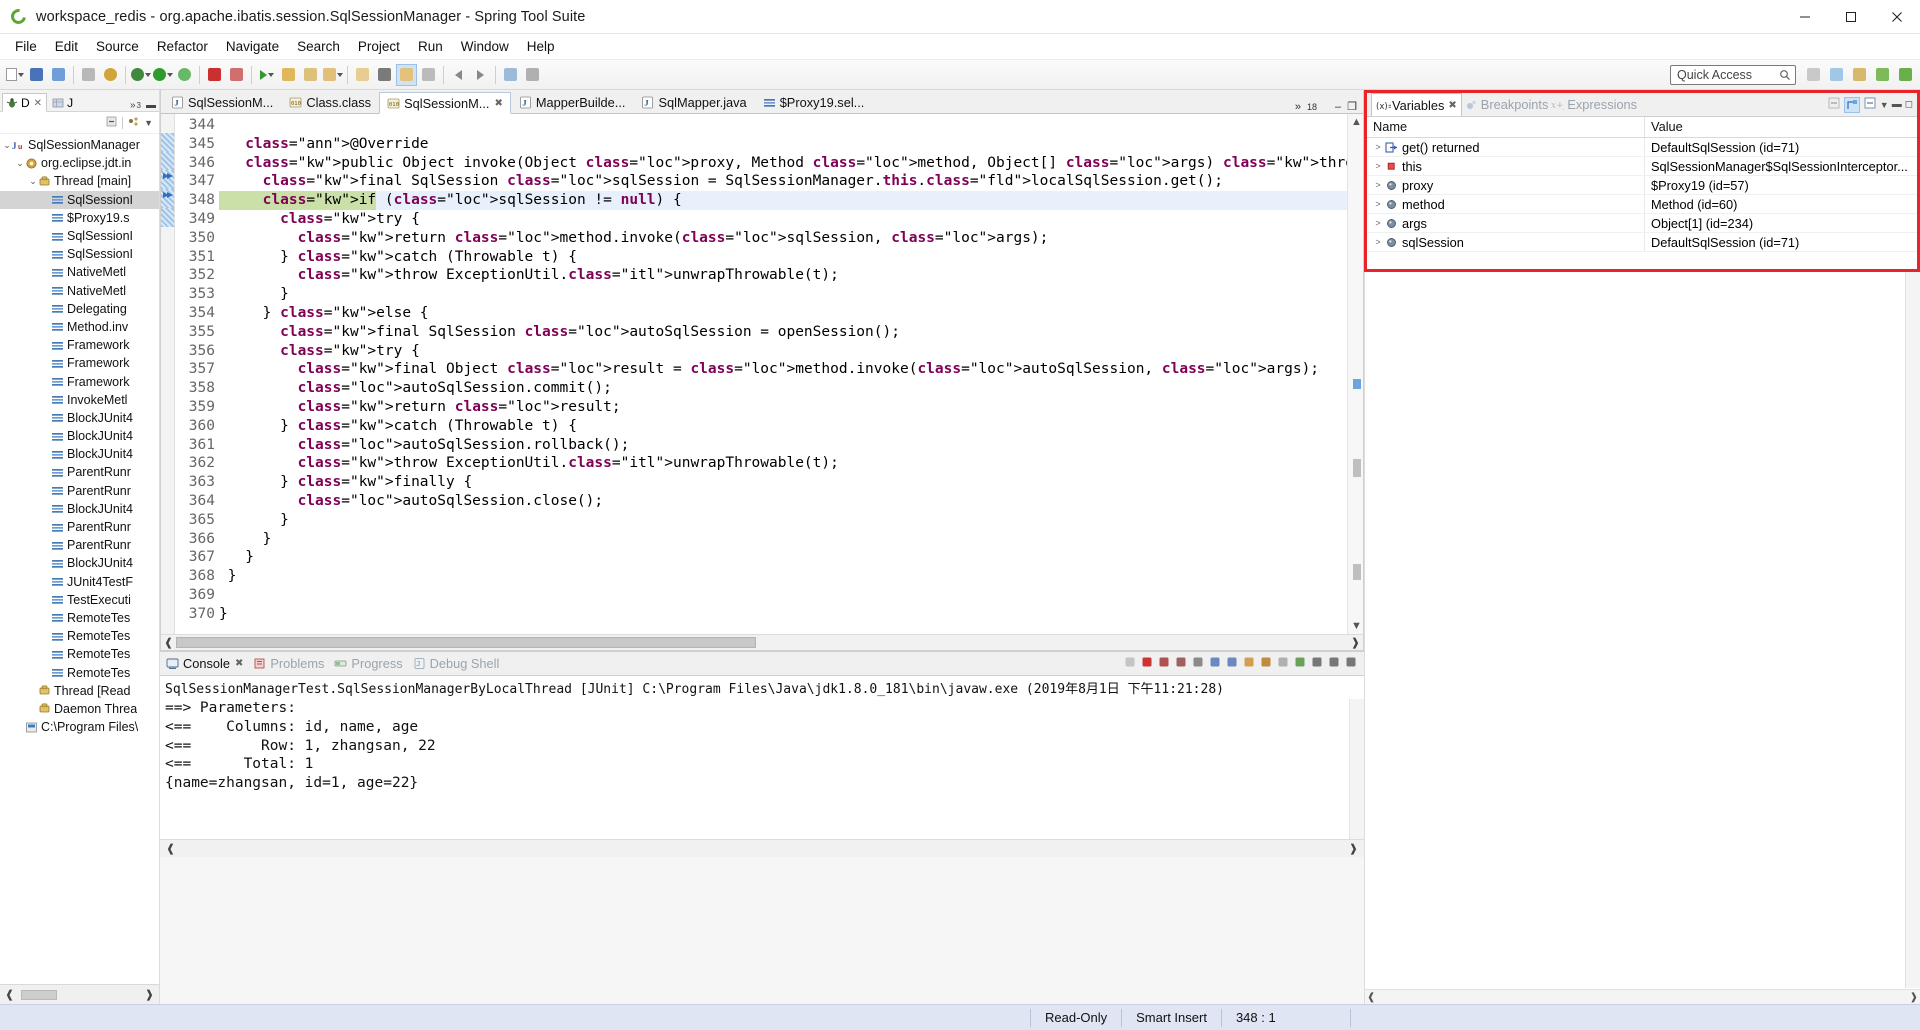  Describe the element at coordinates (783, 388) in the screenshot. I see `editor-code-line: class="loc">autoSqlSession.commit();` at that location.